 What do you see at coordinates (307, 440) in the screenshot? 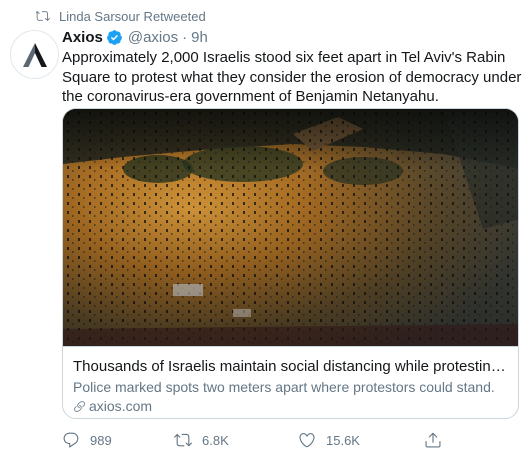
I see `heart-icon` at bounding box center [307, 440].